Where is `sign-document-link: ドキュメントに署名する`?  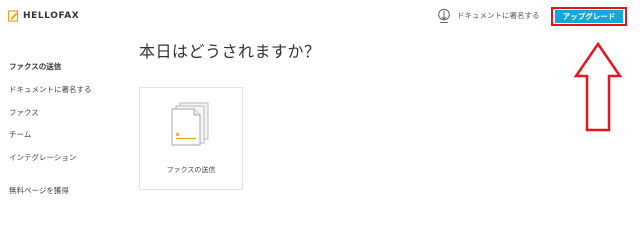 sign-document-link: ドキュメントに署名する is located at coordinates (488, 16).